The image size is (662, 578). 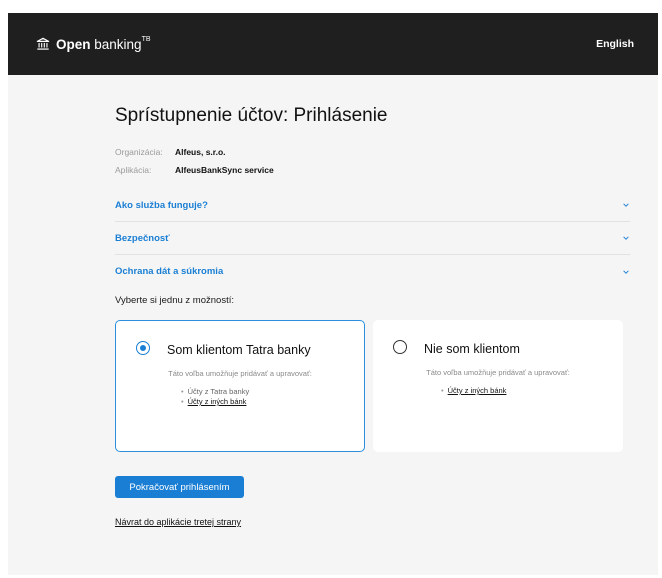 I want to click on accordion-security: Bezpečnosť, so click(x=372, y=238).